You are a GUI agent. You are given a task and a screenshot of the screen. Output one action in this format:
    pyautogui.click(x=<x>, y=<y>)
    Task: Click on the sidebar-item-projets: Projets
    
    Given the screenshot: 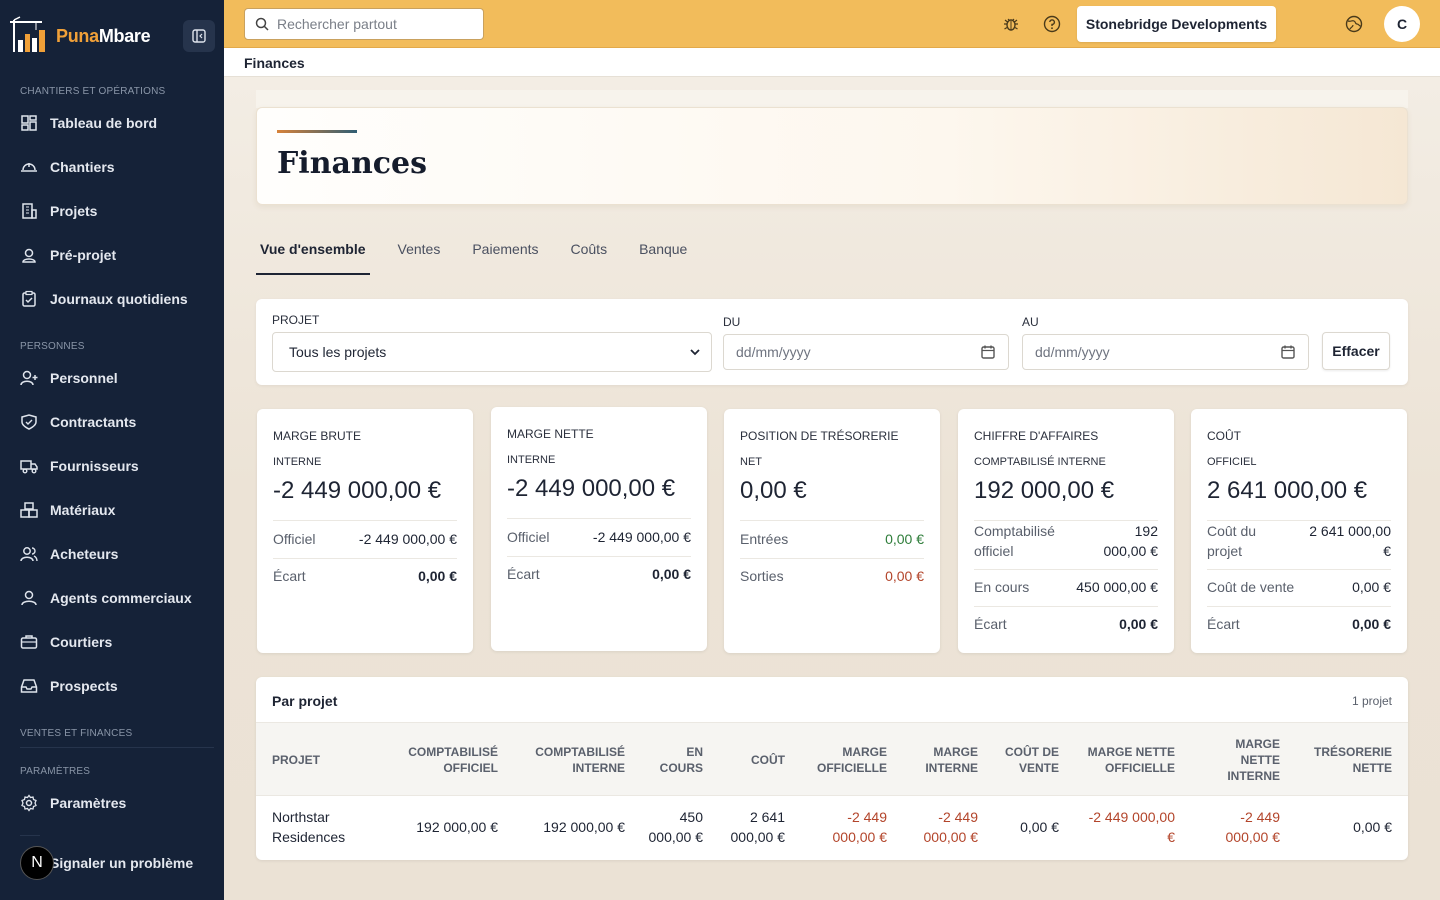 What is the action you would take?
    pyautogui.click(x=115, y=211)
    